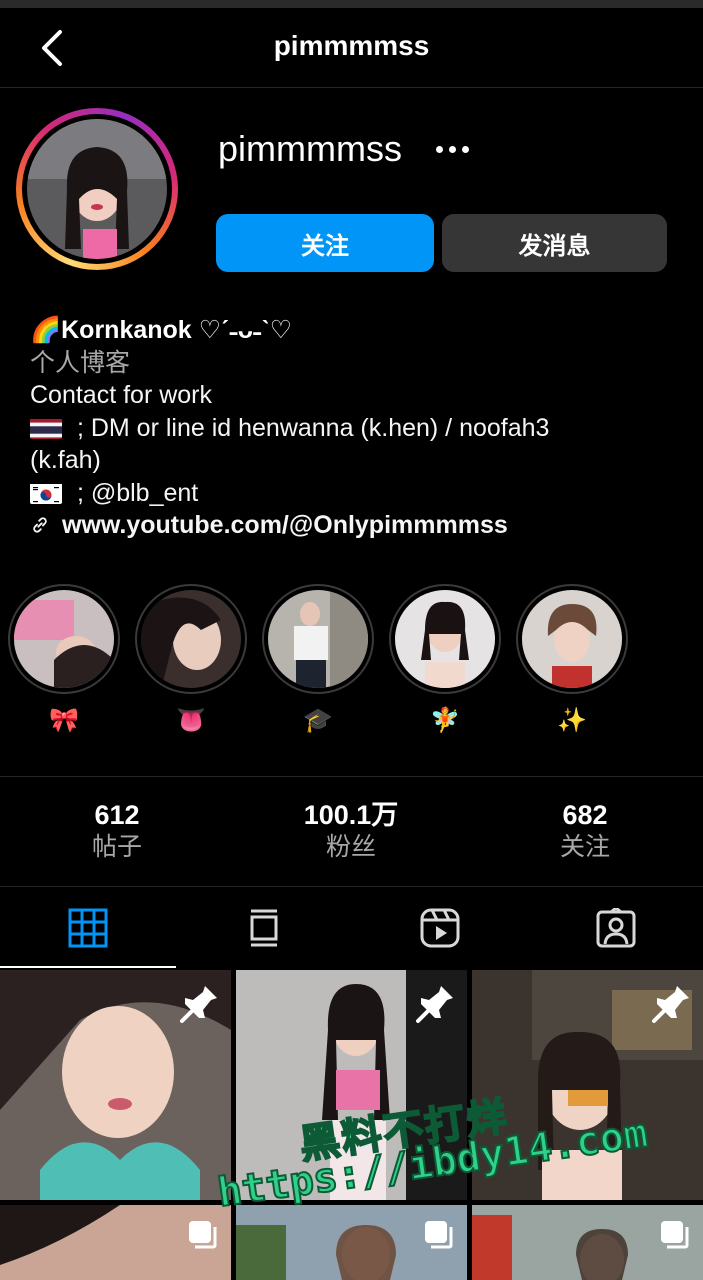 Image resolution: width=703 pixels, height=1280 pixels. I want to click on profile-username: pimmmmss, so click(310, 148).